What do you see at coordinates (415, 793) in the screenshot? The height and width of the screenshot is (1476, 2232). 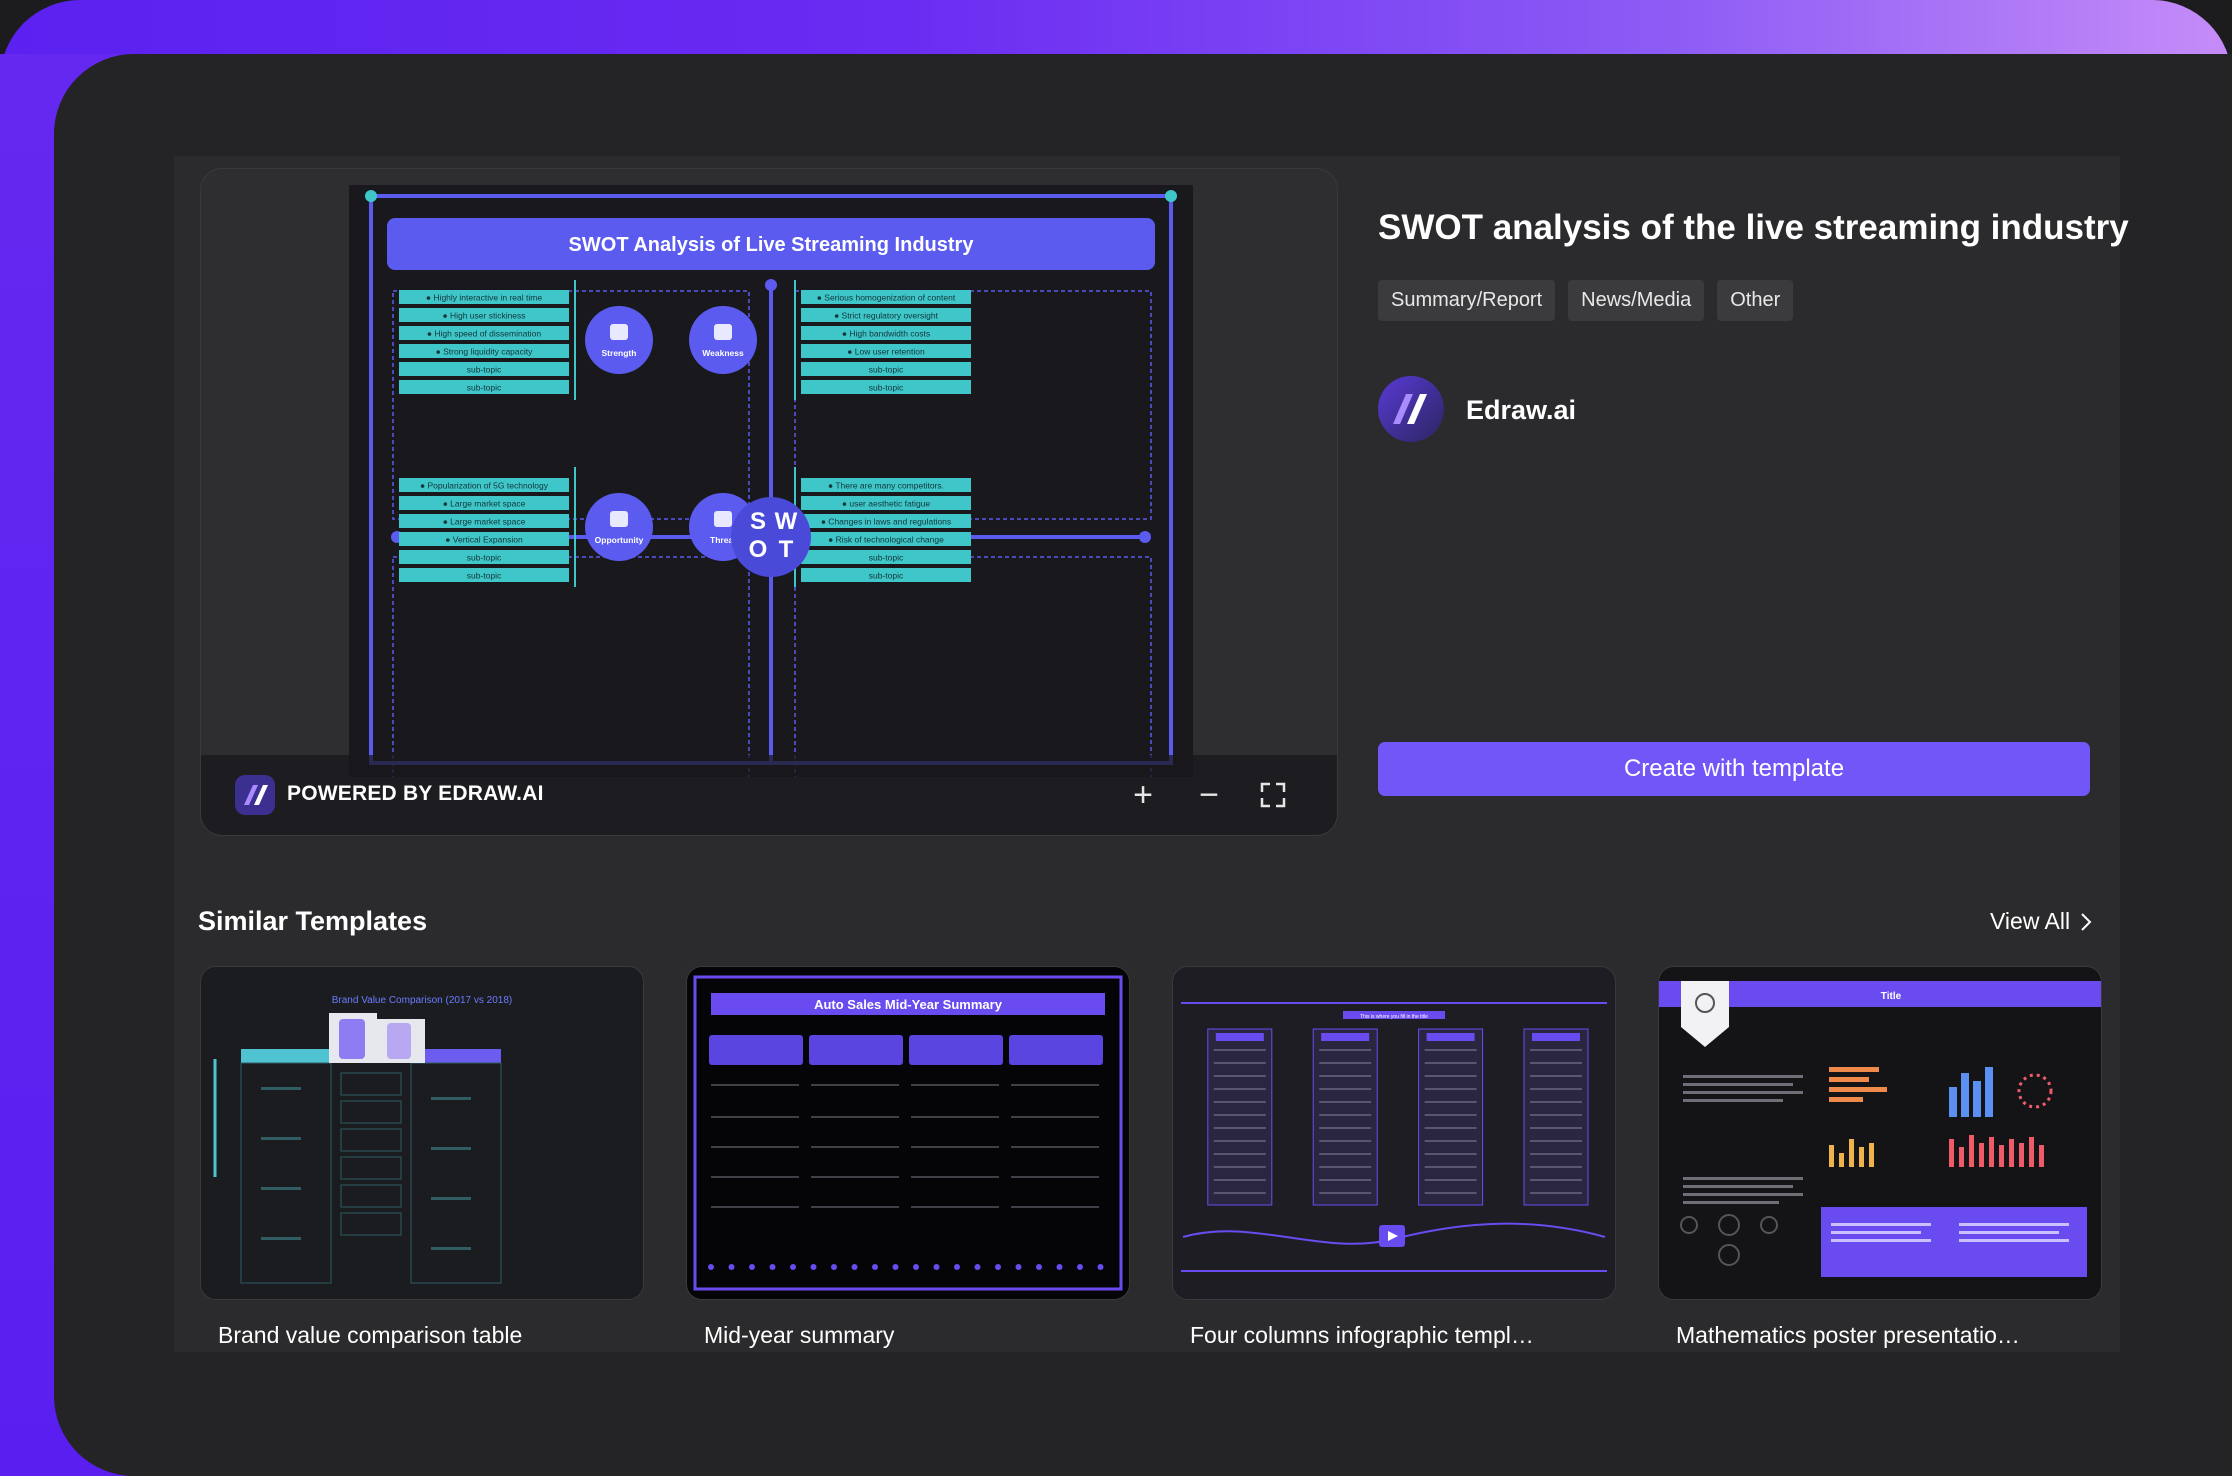 I see `powered-by-text: POWERED BY EDRAW.AI` at bounding box center [415, 793].